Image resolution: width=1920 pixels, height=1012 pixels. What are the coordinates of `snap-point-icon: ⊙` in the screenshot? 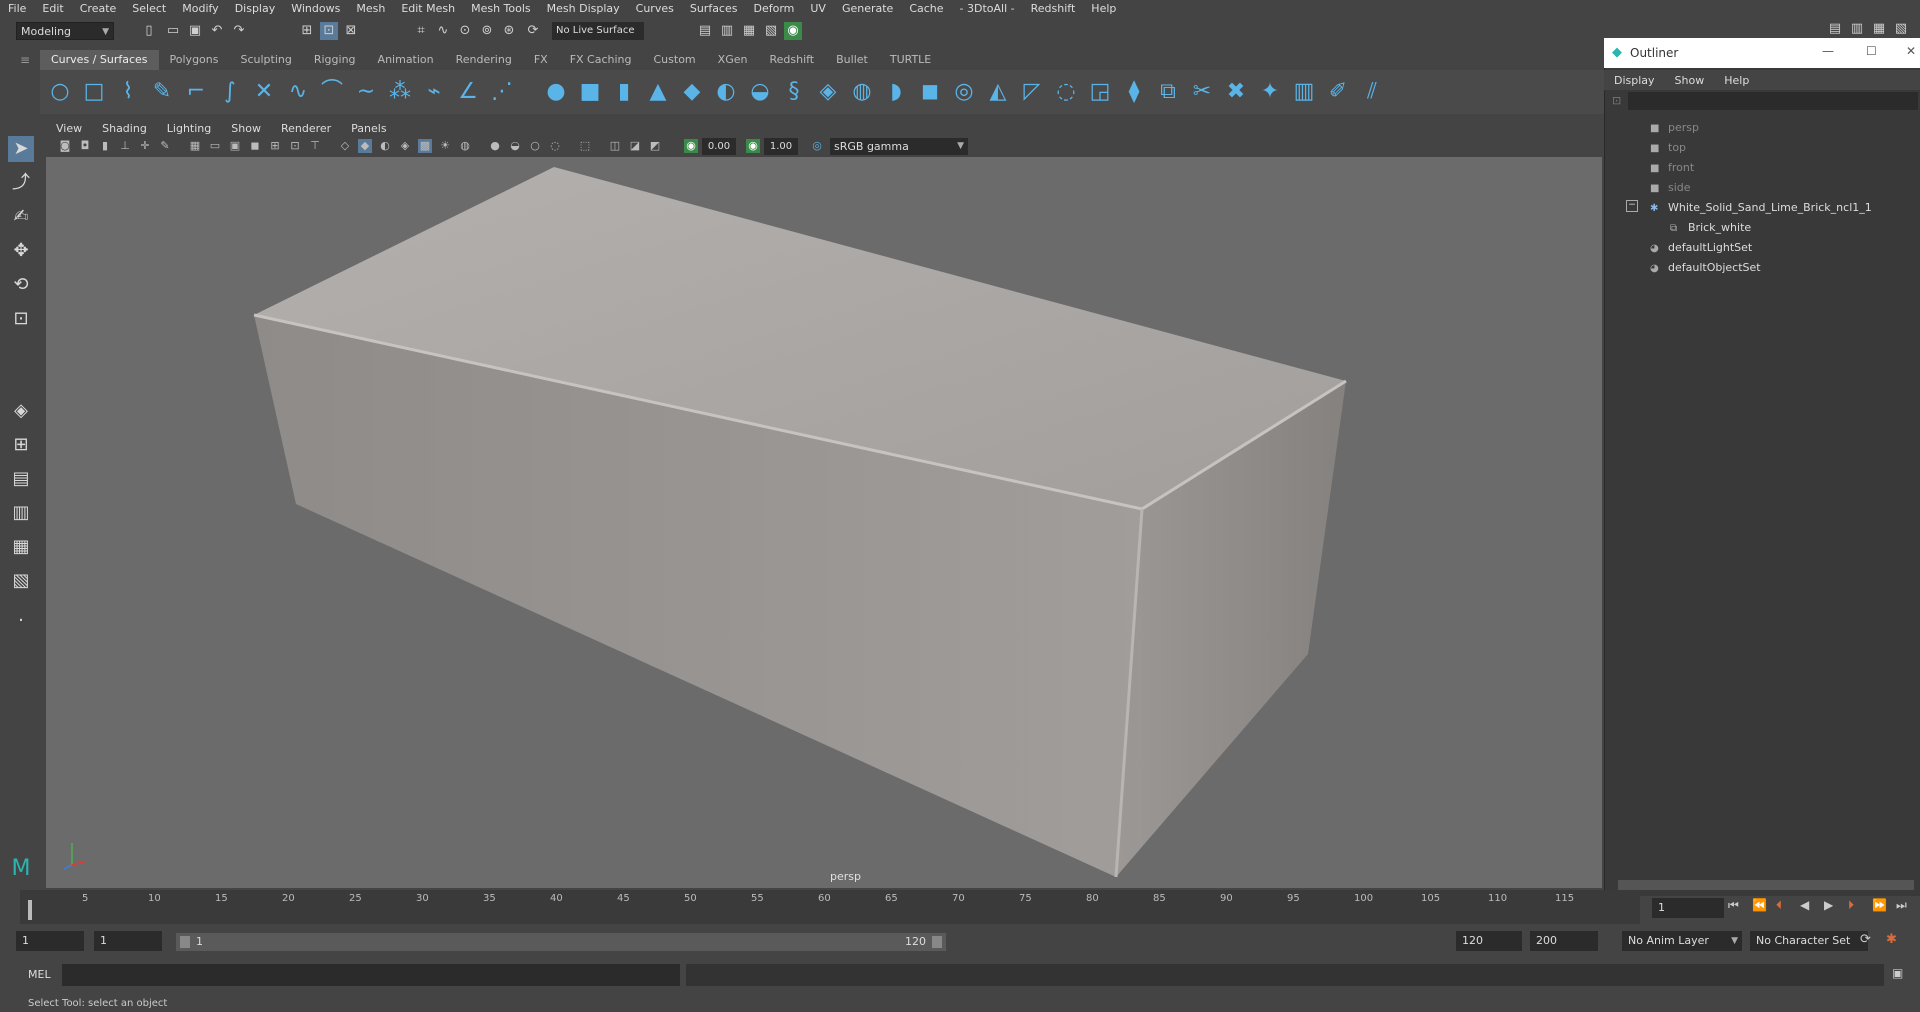 It's located at (465, 31).